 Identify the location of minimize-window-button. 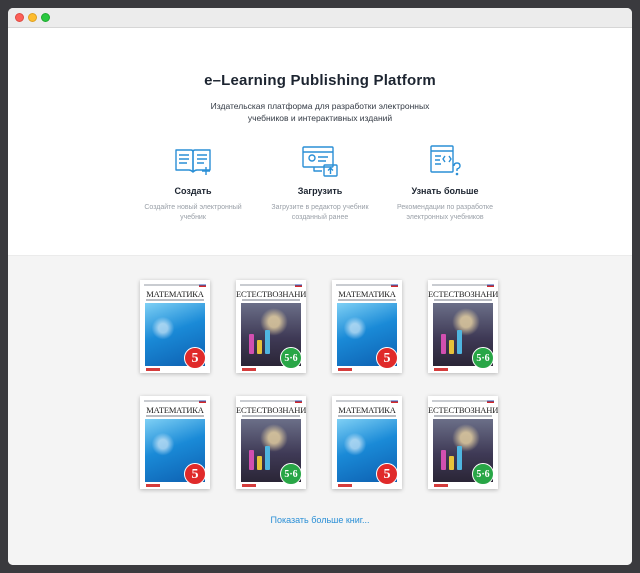
(32, 17).